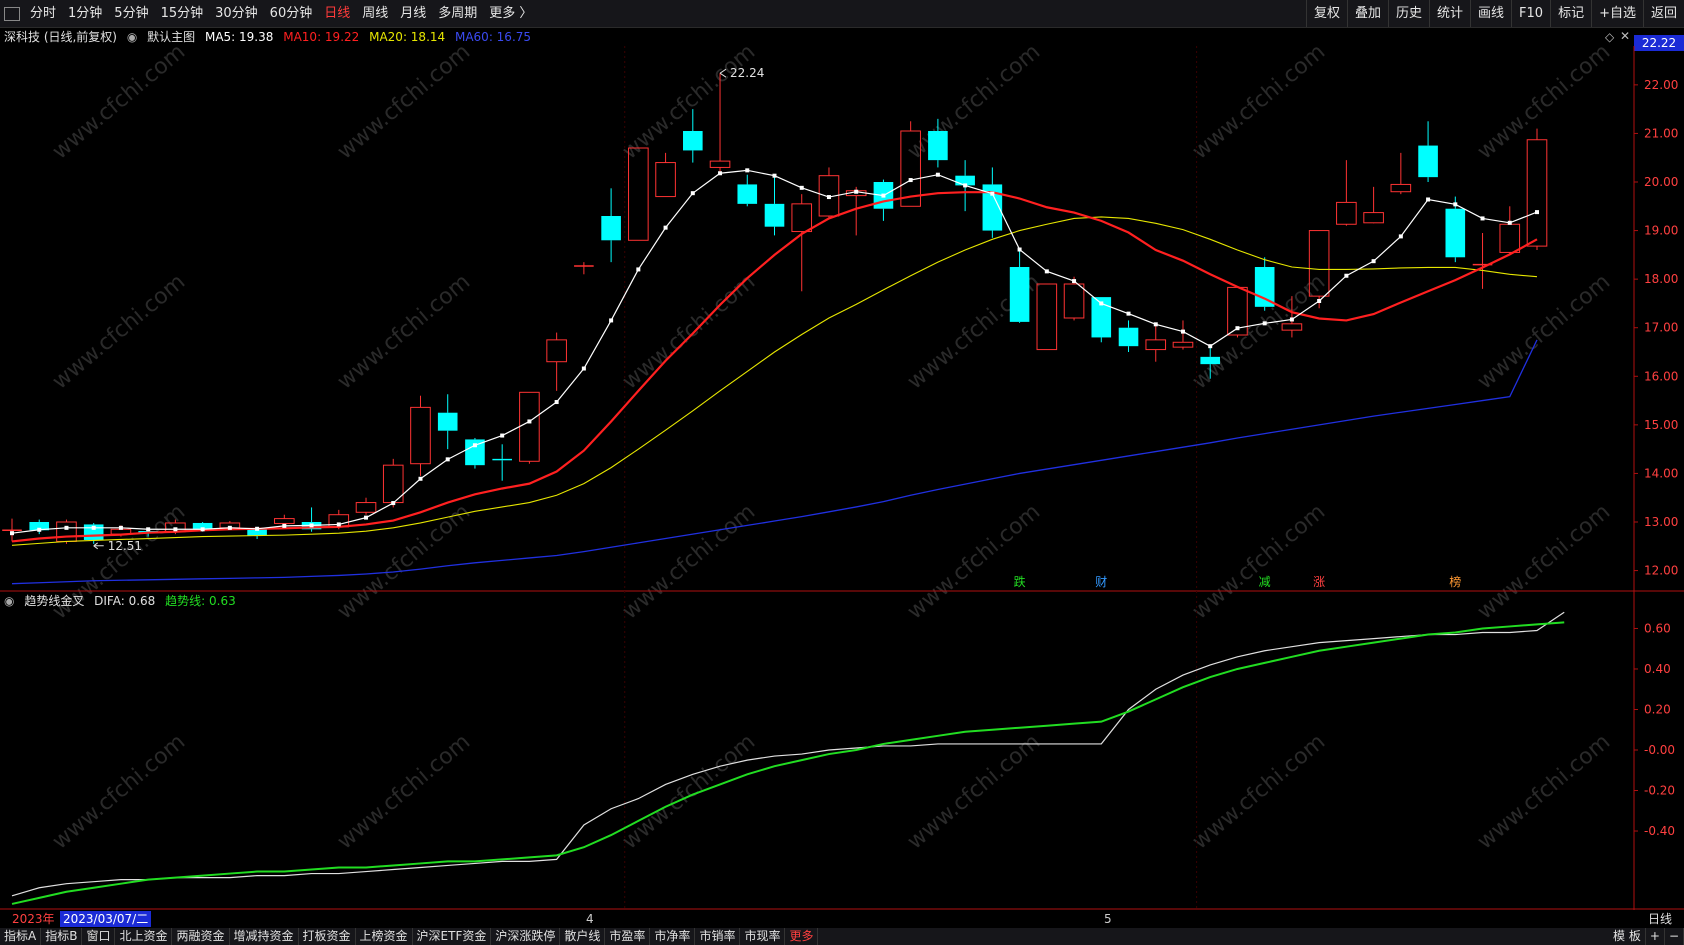  I want to click on bottom-tab-2: 窗口, so click(99, 936).